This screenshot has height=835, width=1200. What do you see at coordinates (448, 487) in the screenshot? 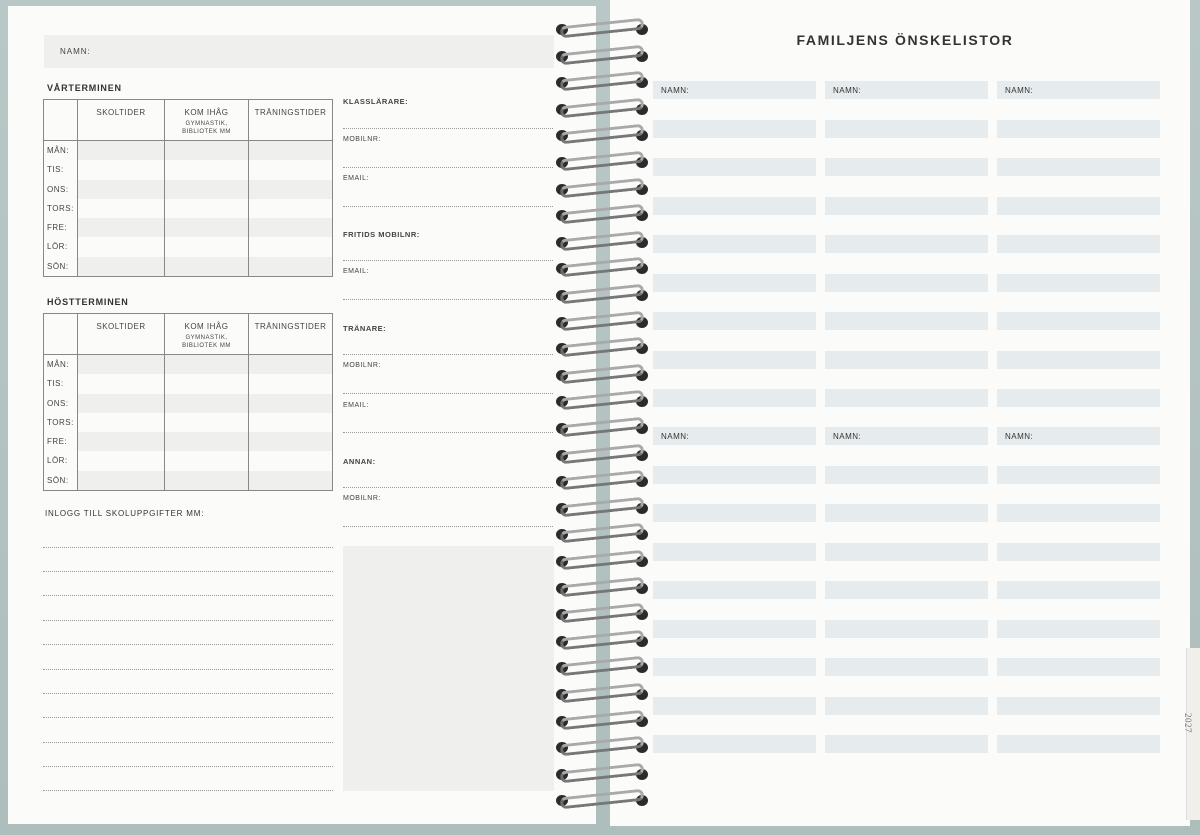
I see `annan-line` at bounding box center [448, 487].